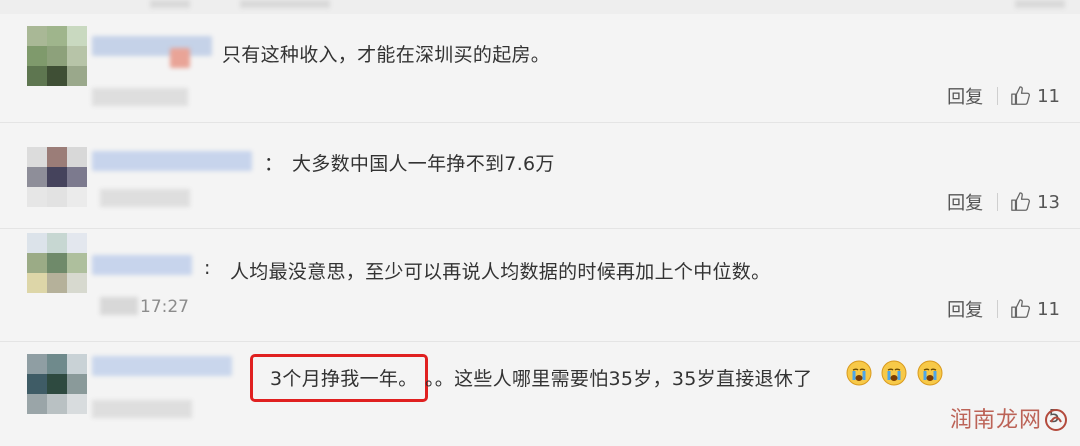  Describe the element at coordinates (1003, 202) in the screenshot. I see `comment-actions: 回复 13` at that location.